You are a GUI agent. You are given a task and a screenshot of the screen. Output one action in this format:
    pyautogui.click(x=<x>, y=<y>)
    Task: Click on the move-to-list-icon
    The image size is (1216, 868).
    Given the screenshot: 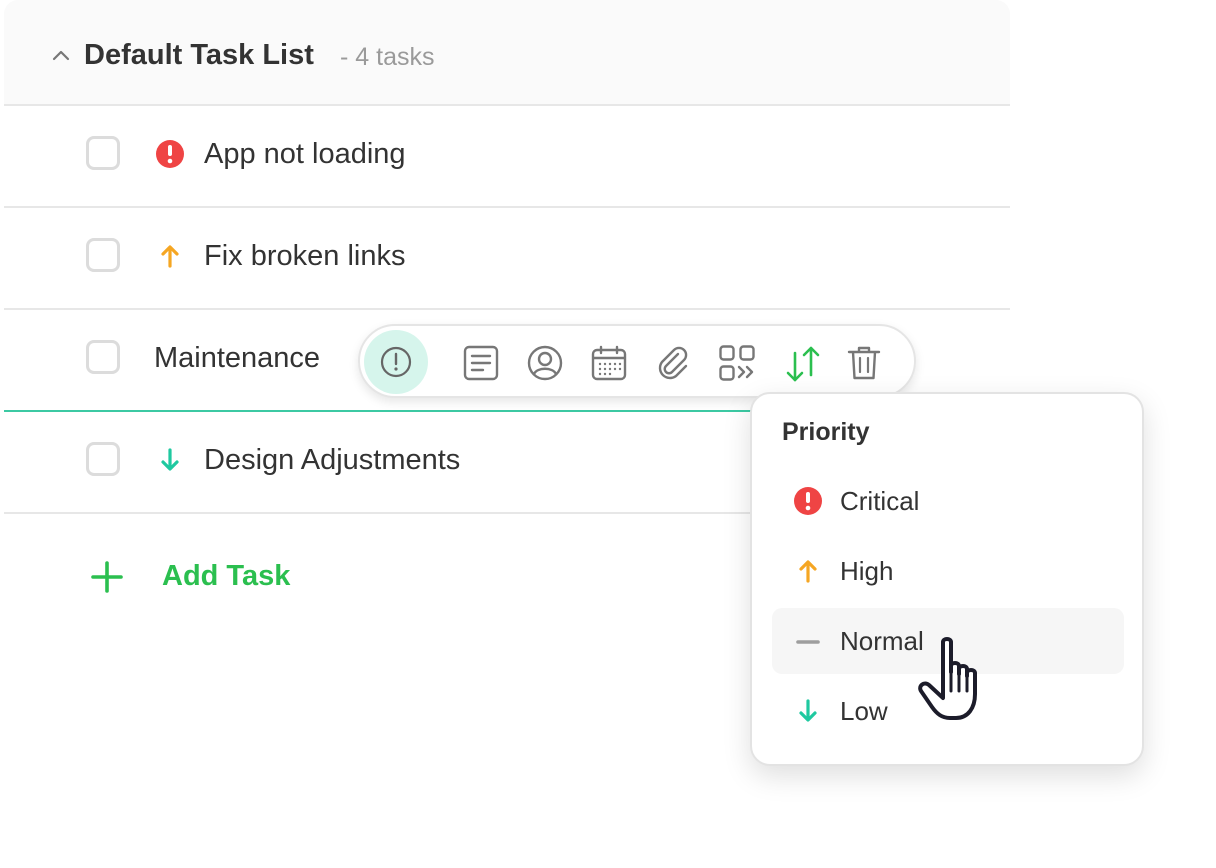 What is the action you would take?
    pyautogui.click(x=737, y=363)
    